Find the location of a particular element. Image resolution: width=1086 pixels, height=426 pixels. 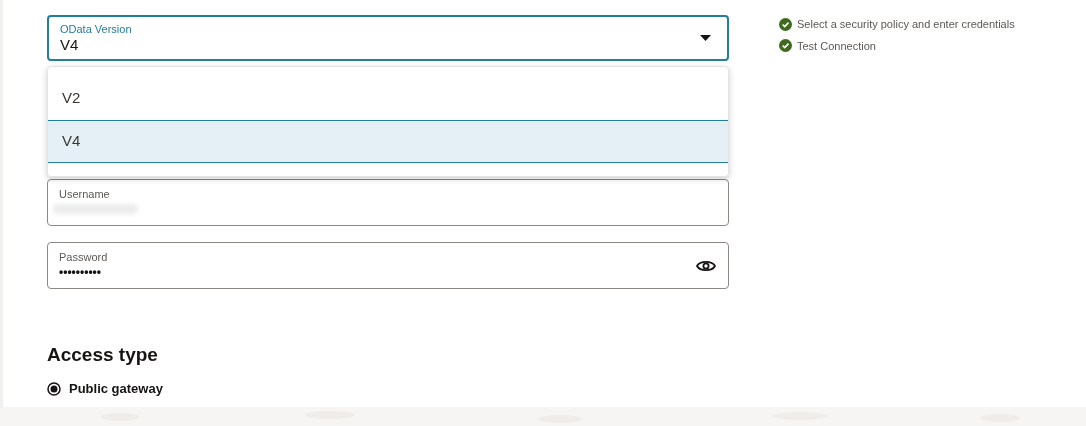

eye-icon is located at coordinates (706, 265).